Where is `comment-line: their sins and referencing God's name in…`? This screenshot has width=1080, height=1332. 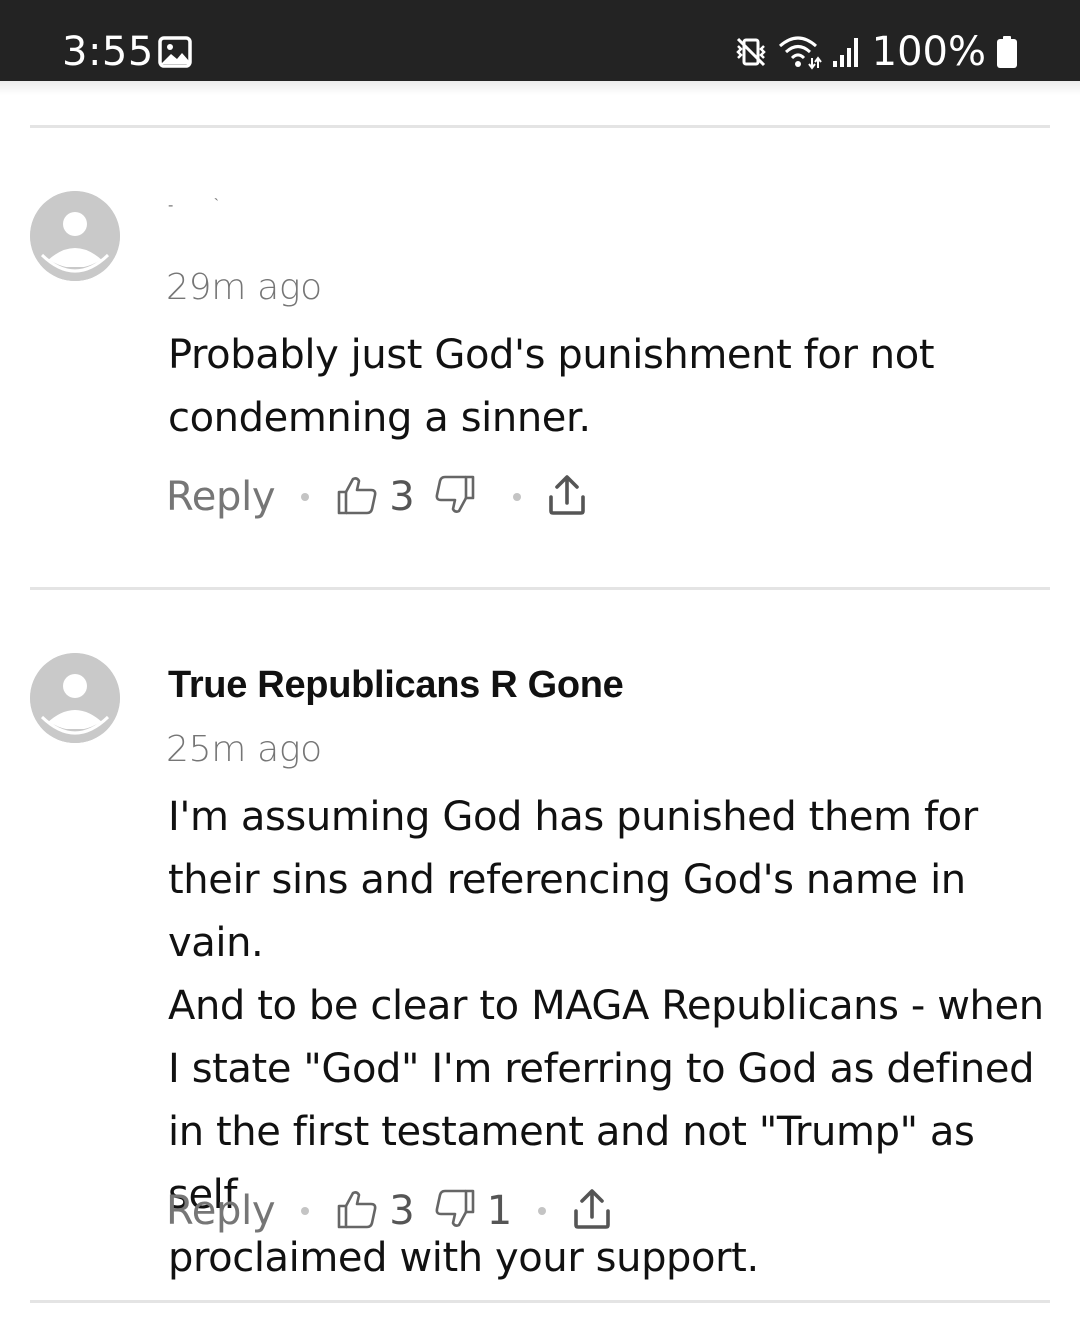 comment-line: their sins and referencing God's name in… is located at coordinates (567, 911).